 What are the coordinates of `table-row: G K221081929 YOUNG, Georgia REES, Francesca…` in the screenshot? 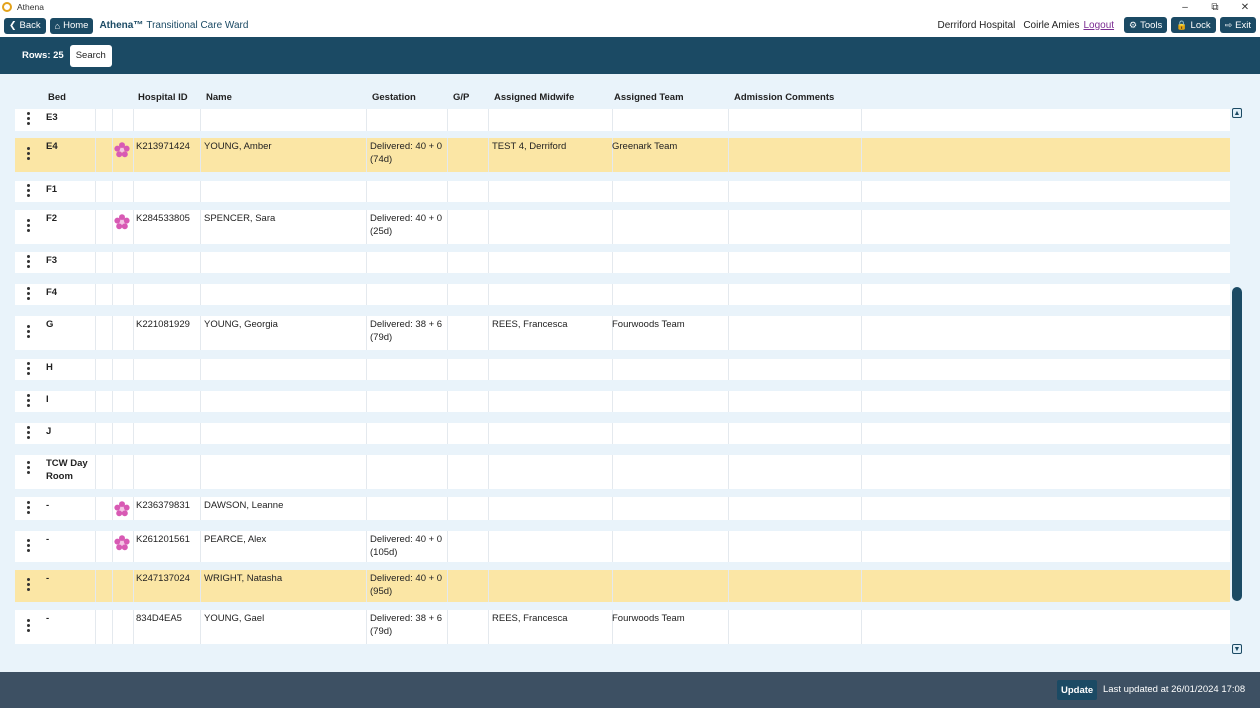 It's located at (622, 333).